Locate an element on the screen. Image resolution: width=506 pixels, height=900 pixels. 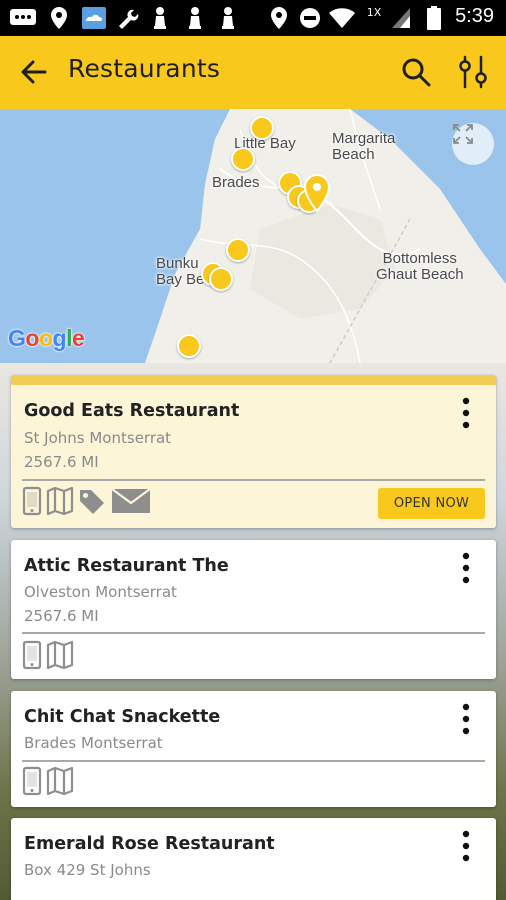
tag-icon is located at coordinates (92, 503).